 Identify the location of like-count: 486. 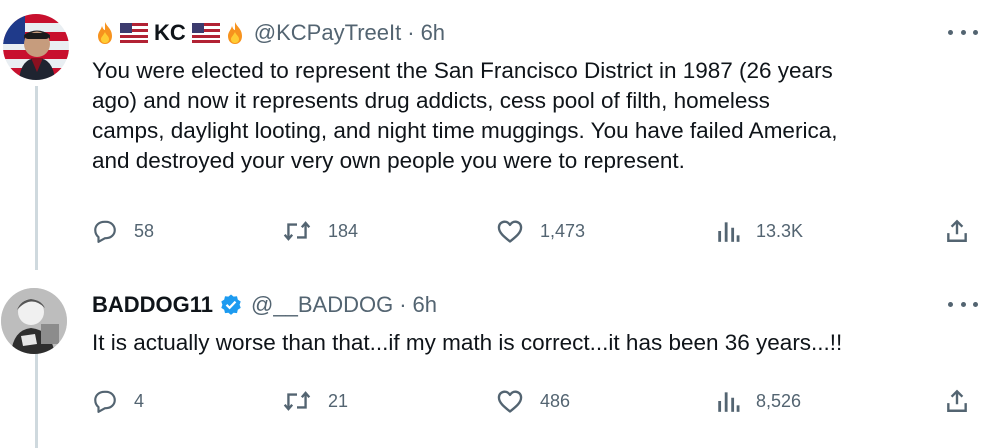
(555, 400).